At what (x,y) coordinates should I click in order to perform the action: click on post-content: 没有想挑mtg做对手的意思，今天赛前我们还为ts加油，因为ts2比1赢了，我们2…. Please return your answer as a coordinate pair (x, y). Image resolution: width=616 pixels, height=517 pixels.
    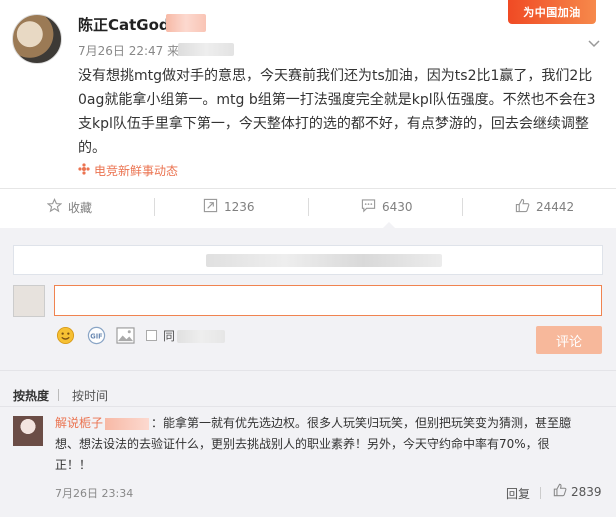
    Looking at the image, I should click on (337, 112).